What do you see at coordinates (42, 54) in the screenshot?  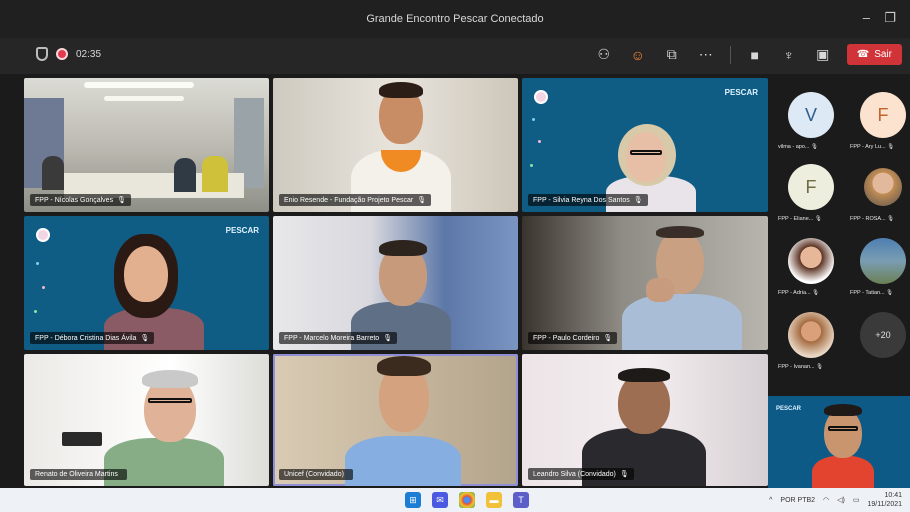 I see `shield-icon` at bounding box center [42, 54].